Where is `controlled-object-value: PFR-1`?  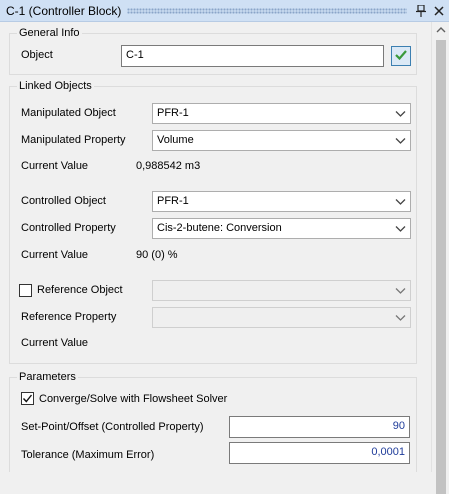
controlled-object-value: PFR-1 is located at coordinates (173, 201).